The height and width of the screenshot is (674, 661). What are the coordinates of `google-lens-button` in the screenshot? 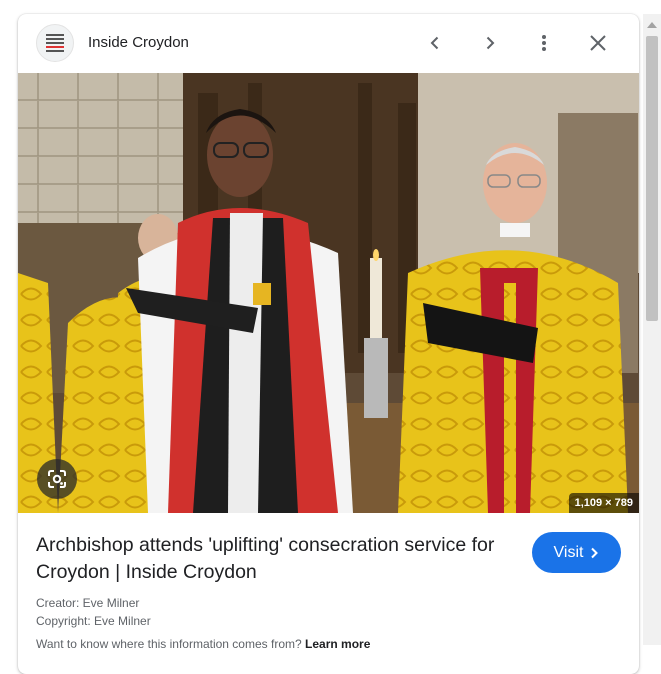 It's located at (57, 479).